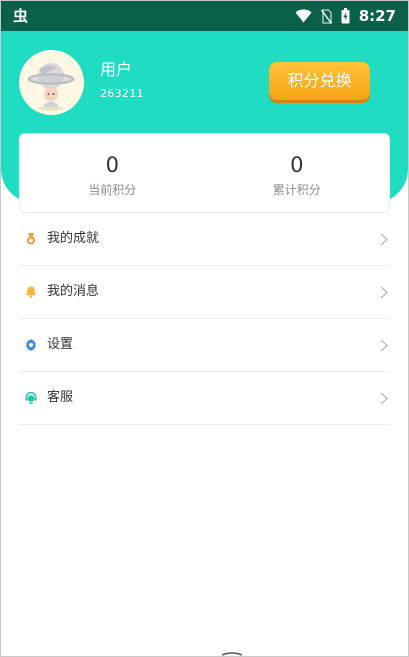 This screenshot has height=657, width=409. What do you see at coordinates (112, 165) in the screenshot?
I see `current-points-value: 0` at bounding box center [112, 165].